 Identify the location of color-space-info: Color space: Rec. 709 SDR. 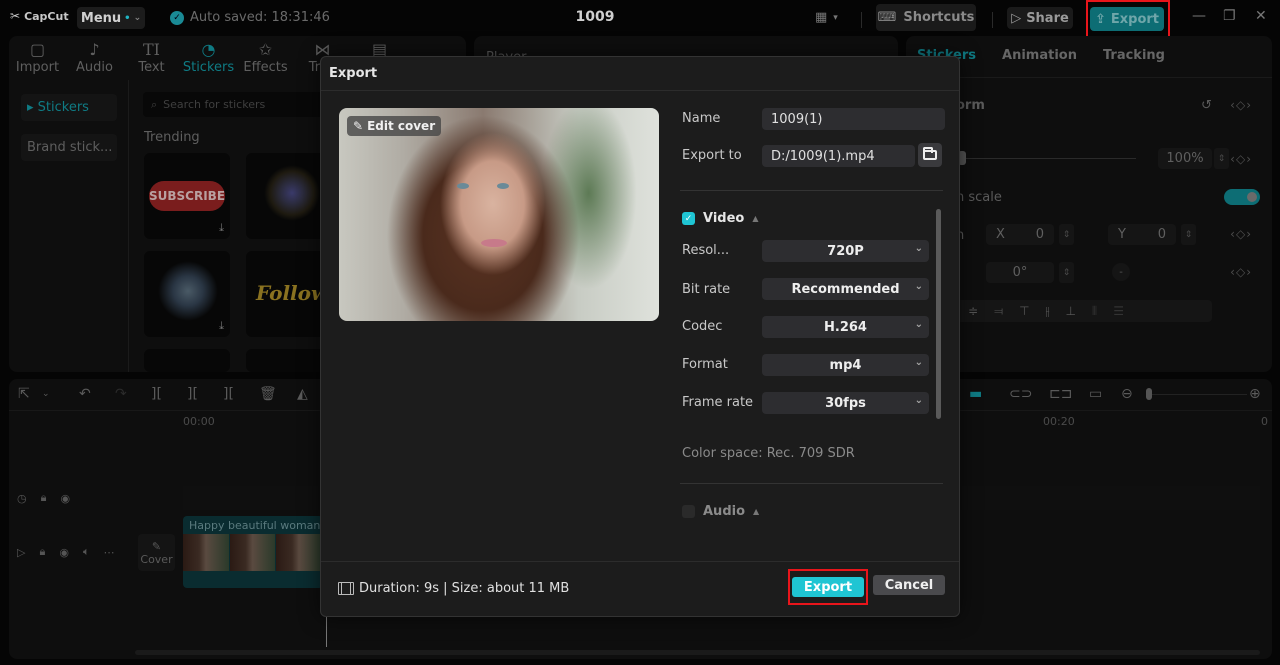
(768, 453).